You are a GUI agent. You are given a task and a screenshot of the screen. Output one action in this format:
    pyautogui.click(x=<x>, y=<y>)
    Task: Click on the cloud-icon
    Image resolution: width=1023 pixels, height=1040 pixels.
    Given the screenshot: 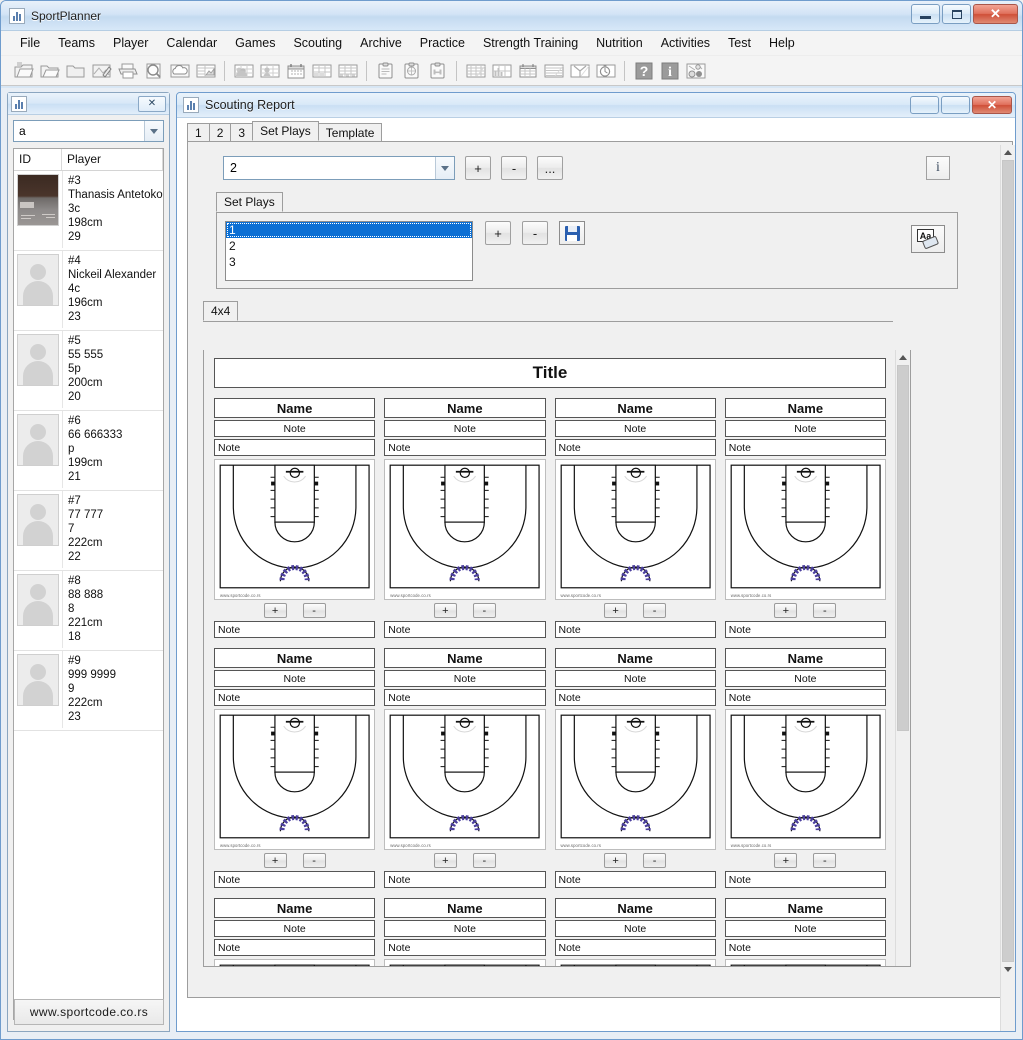 What is the action you would take?
    pyautogui.click(x=179, y=70)
    